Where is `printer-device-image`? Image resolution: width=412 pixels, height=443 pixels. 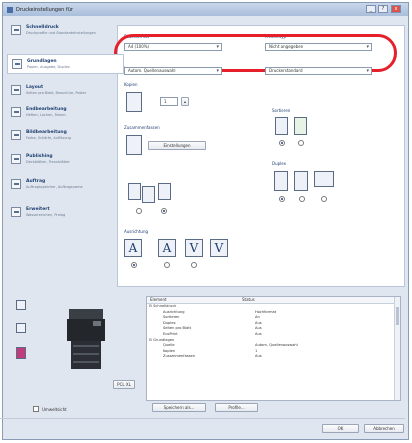
printer-device-image is located at coordinates (86, 339).